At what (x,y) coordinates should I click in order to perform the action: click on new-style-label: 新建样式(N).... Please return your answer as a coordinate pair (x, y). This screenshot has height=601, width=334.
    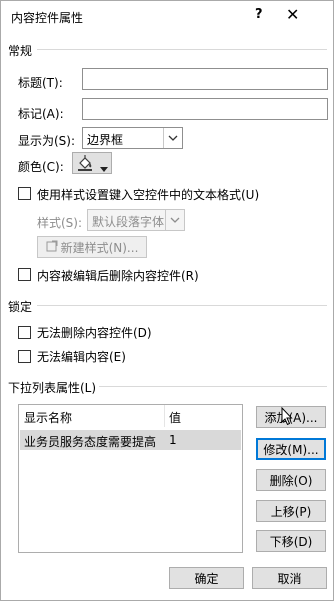
    Looking at the image, I should click on (99, 247).